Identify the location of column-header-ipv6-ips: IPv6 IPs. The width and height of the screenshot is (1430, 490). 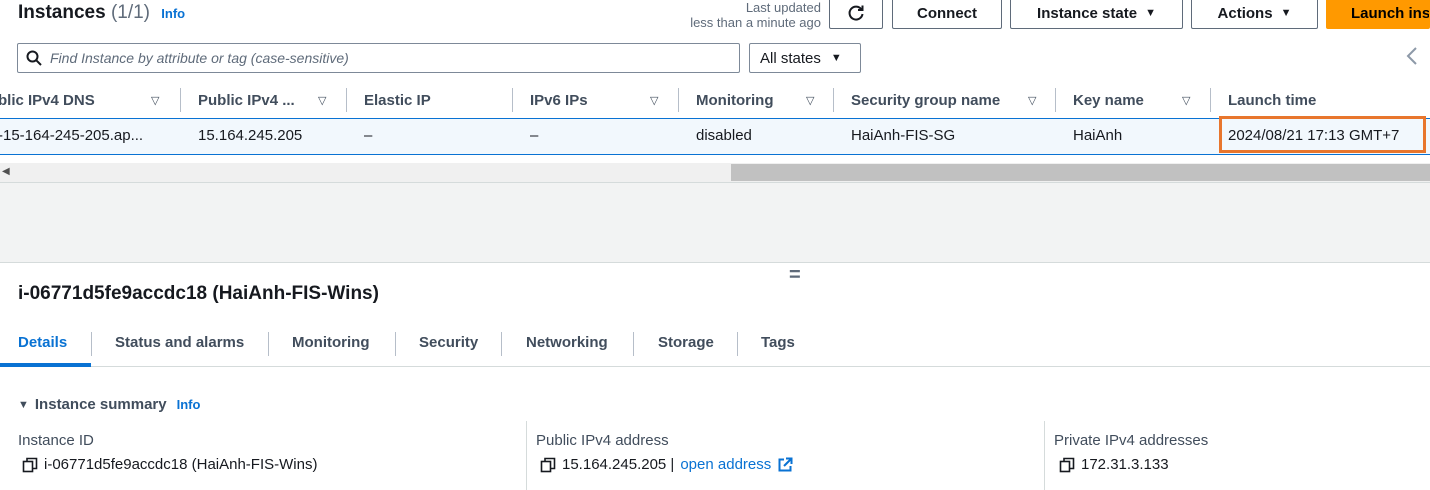
(559, 100).